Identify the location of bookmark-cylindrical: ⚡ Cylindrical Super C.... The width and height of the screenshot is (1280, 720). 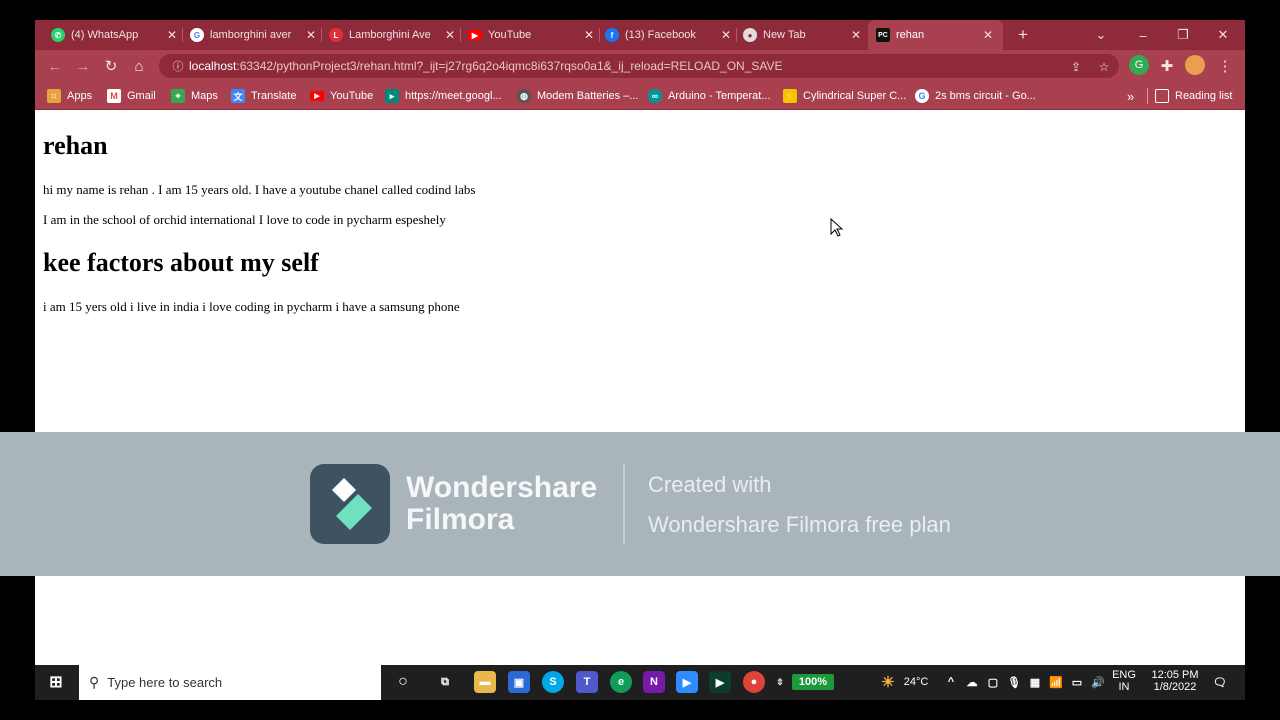
(844, 96).